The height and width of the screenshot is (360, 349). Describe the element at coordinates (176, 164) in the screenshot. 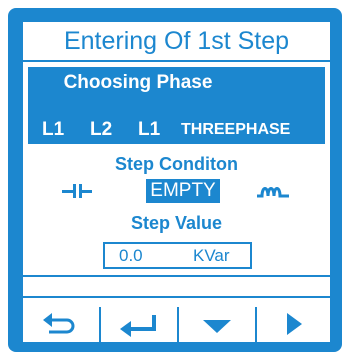

I see `step-condition-label: Step Conditon` at that location.